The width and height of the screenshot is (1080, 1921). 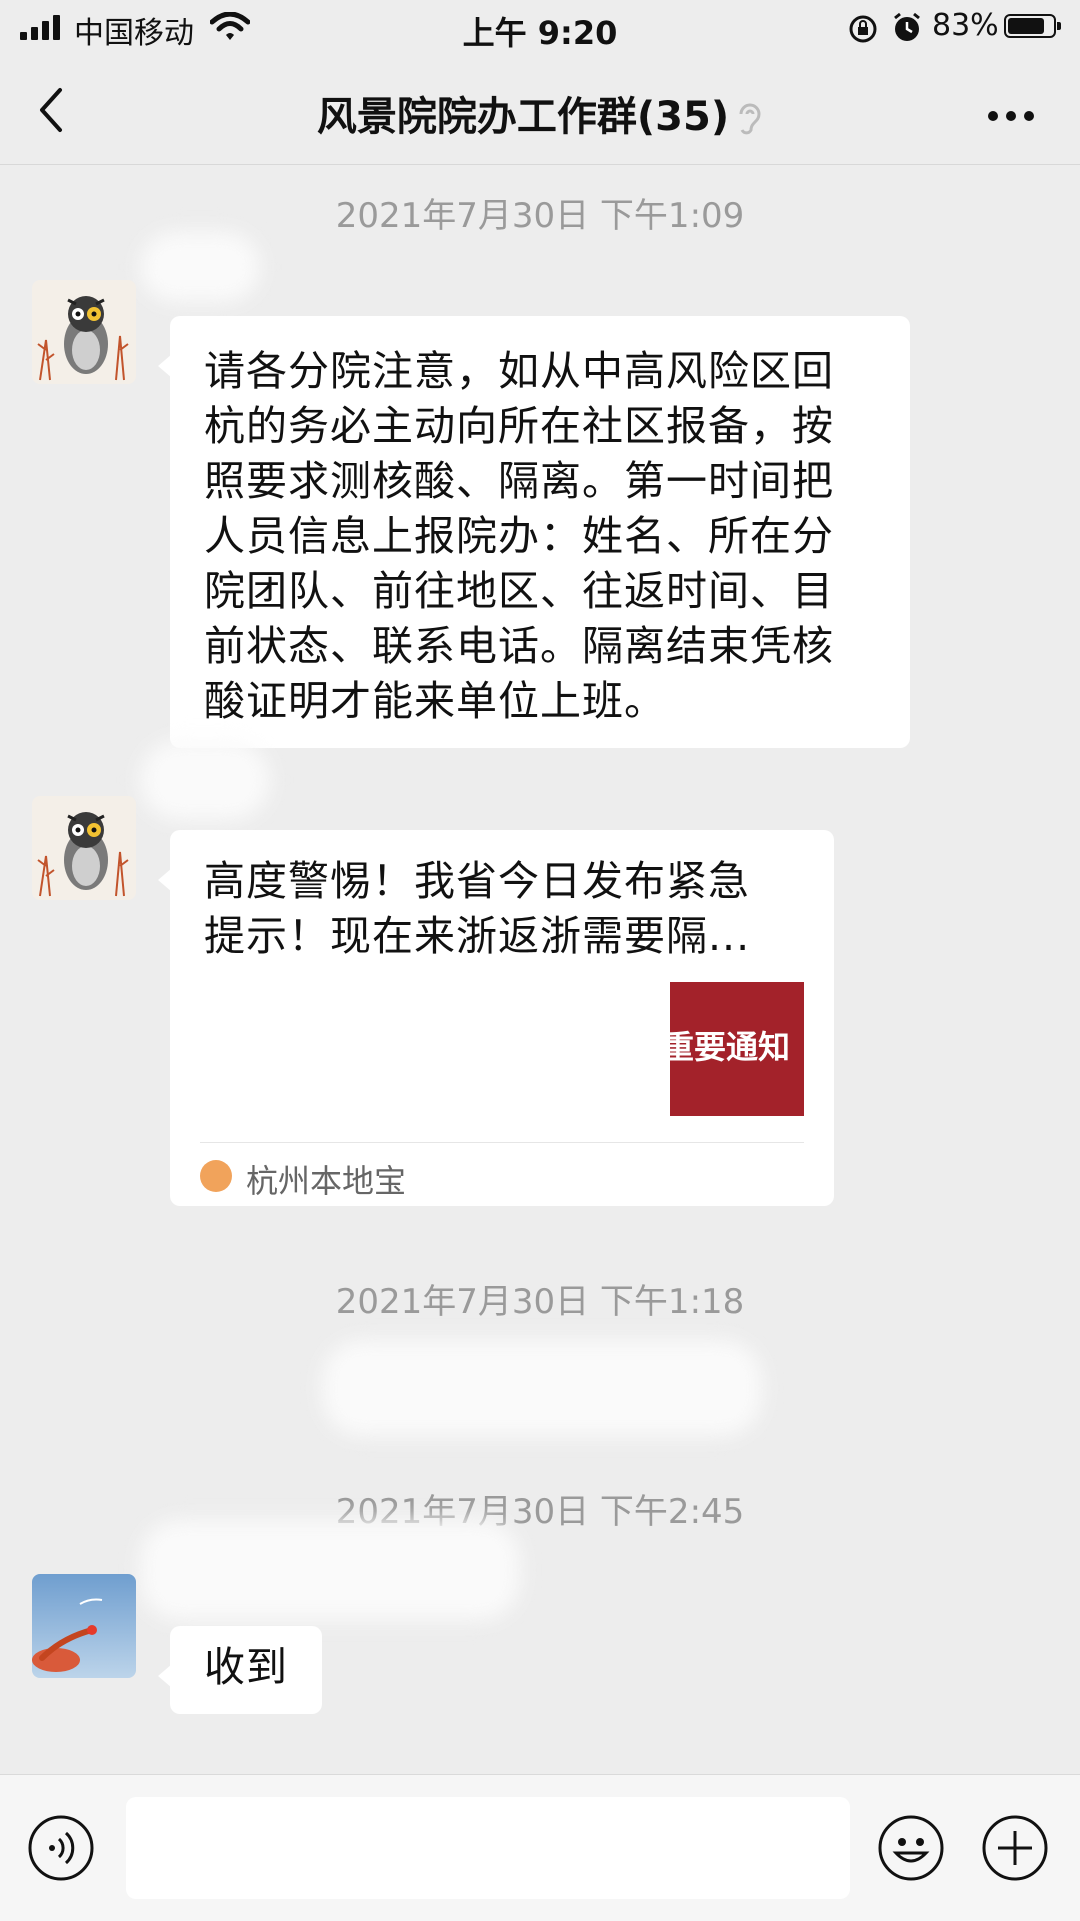 I want to click on emoji-icon, so click(x=911, y=1848).